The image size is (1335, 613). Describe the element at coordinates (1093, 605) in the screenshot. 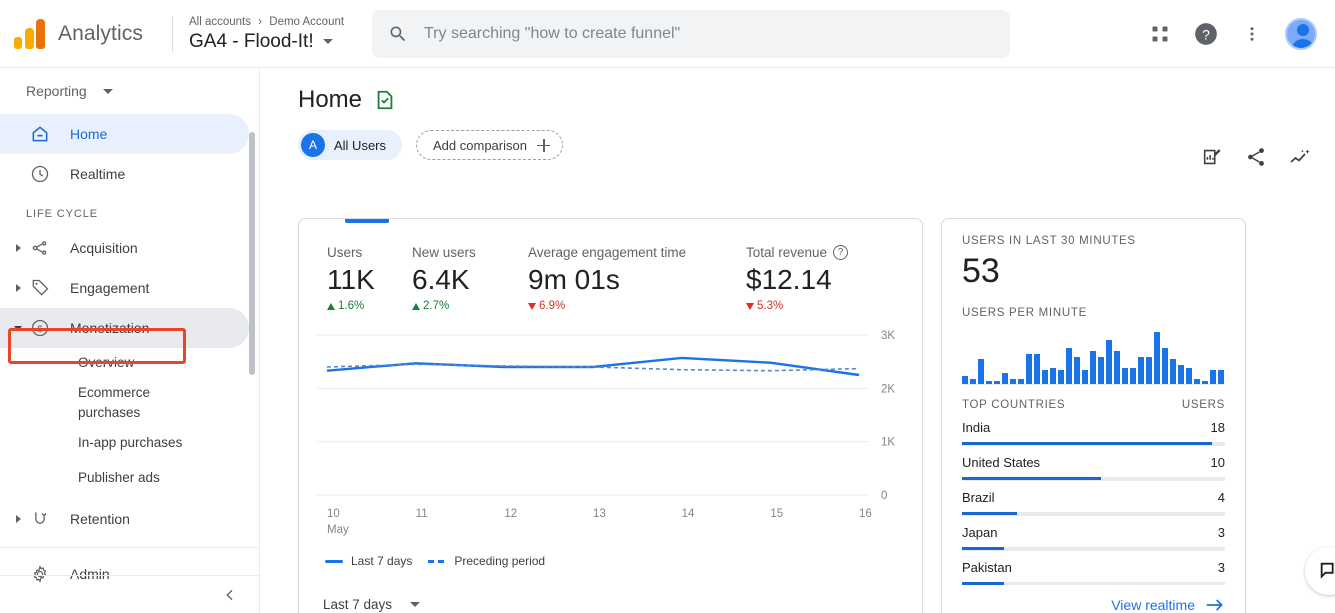

I see `view-realtime-link: View realtime` at that location.